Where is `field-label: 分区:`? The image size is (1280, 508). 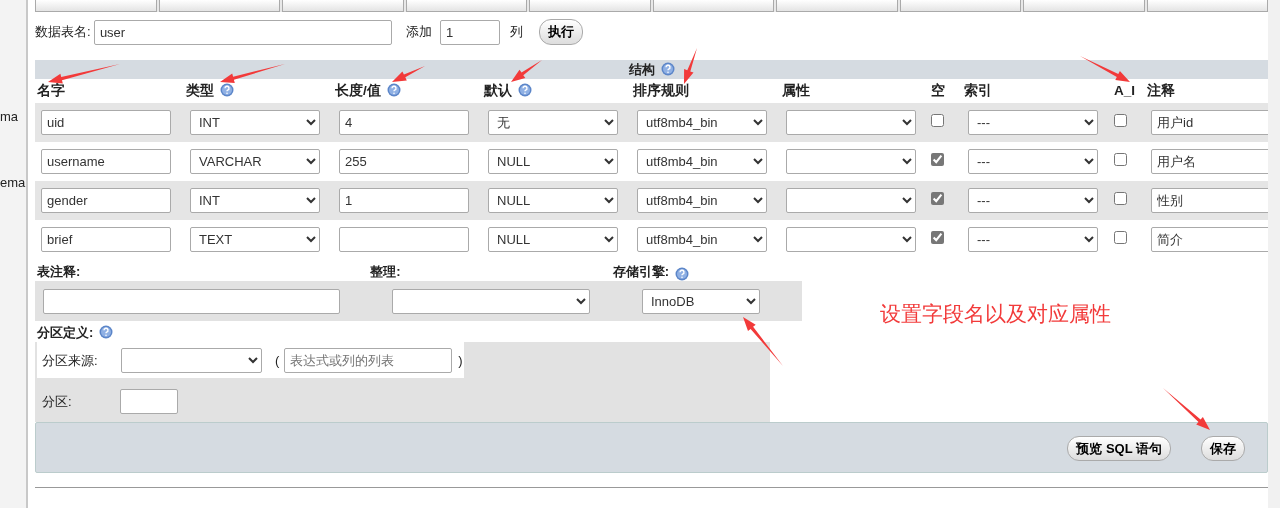
field-label: 分区: is located at coordinates (57, 401).